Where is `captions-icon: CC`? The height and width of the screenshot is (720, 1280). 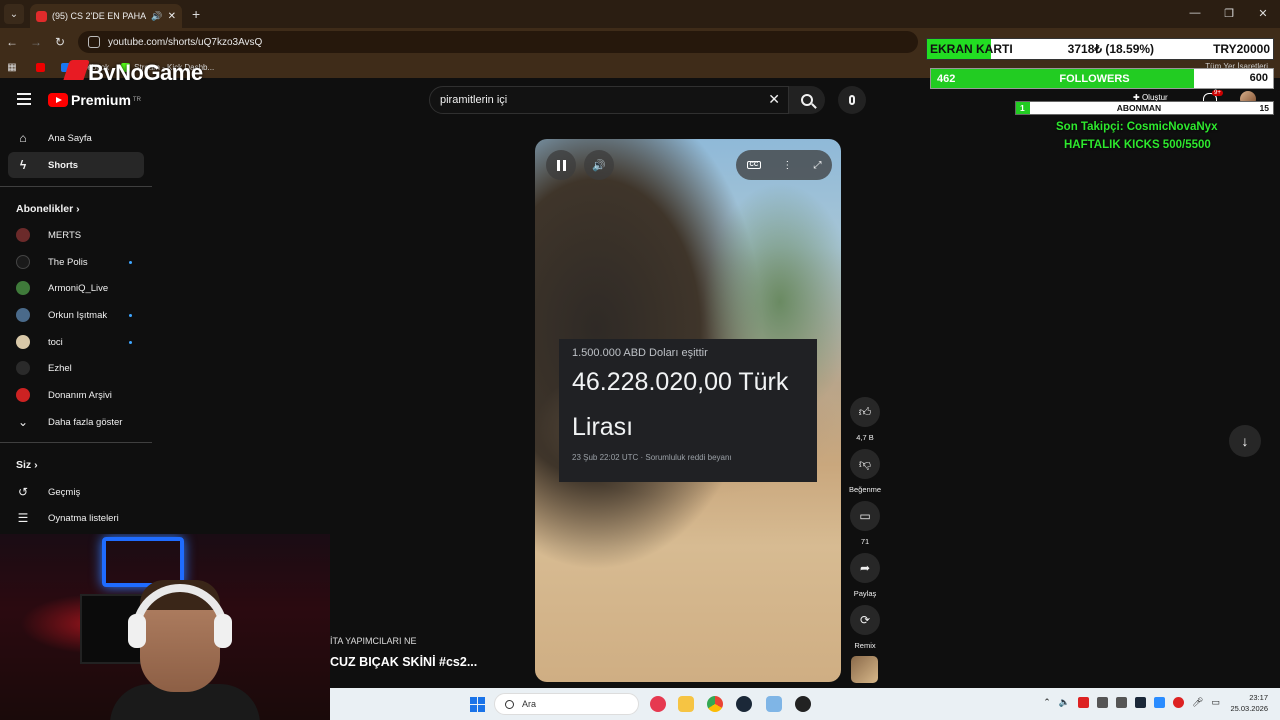
captions-icon: CC is located at coordinates (754, 165).